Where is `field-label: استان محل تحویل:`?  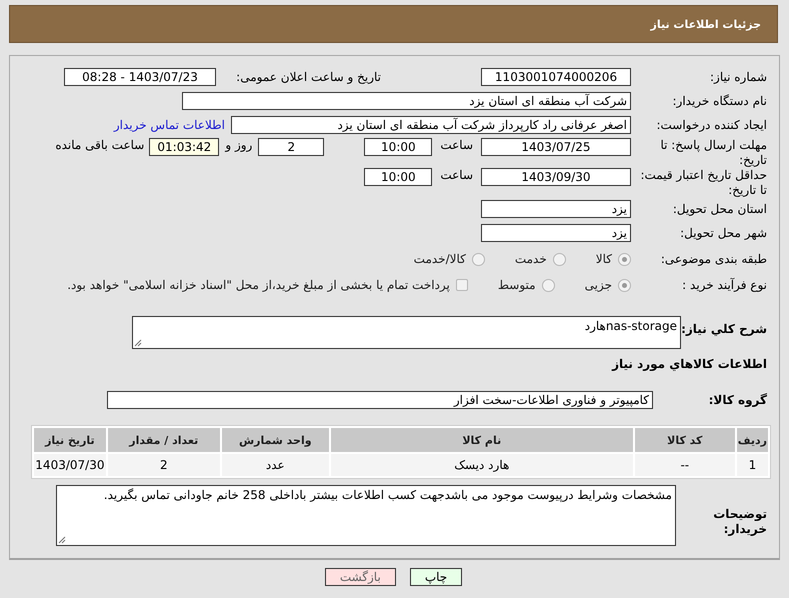
field-label: استان محل تحویل: is located at coordinates (720, 209).